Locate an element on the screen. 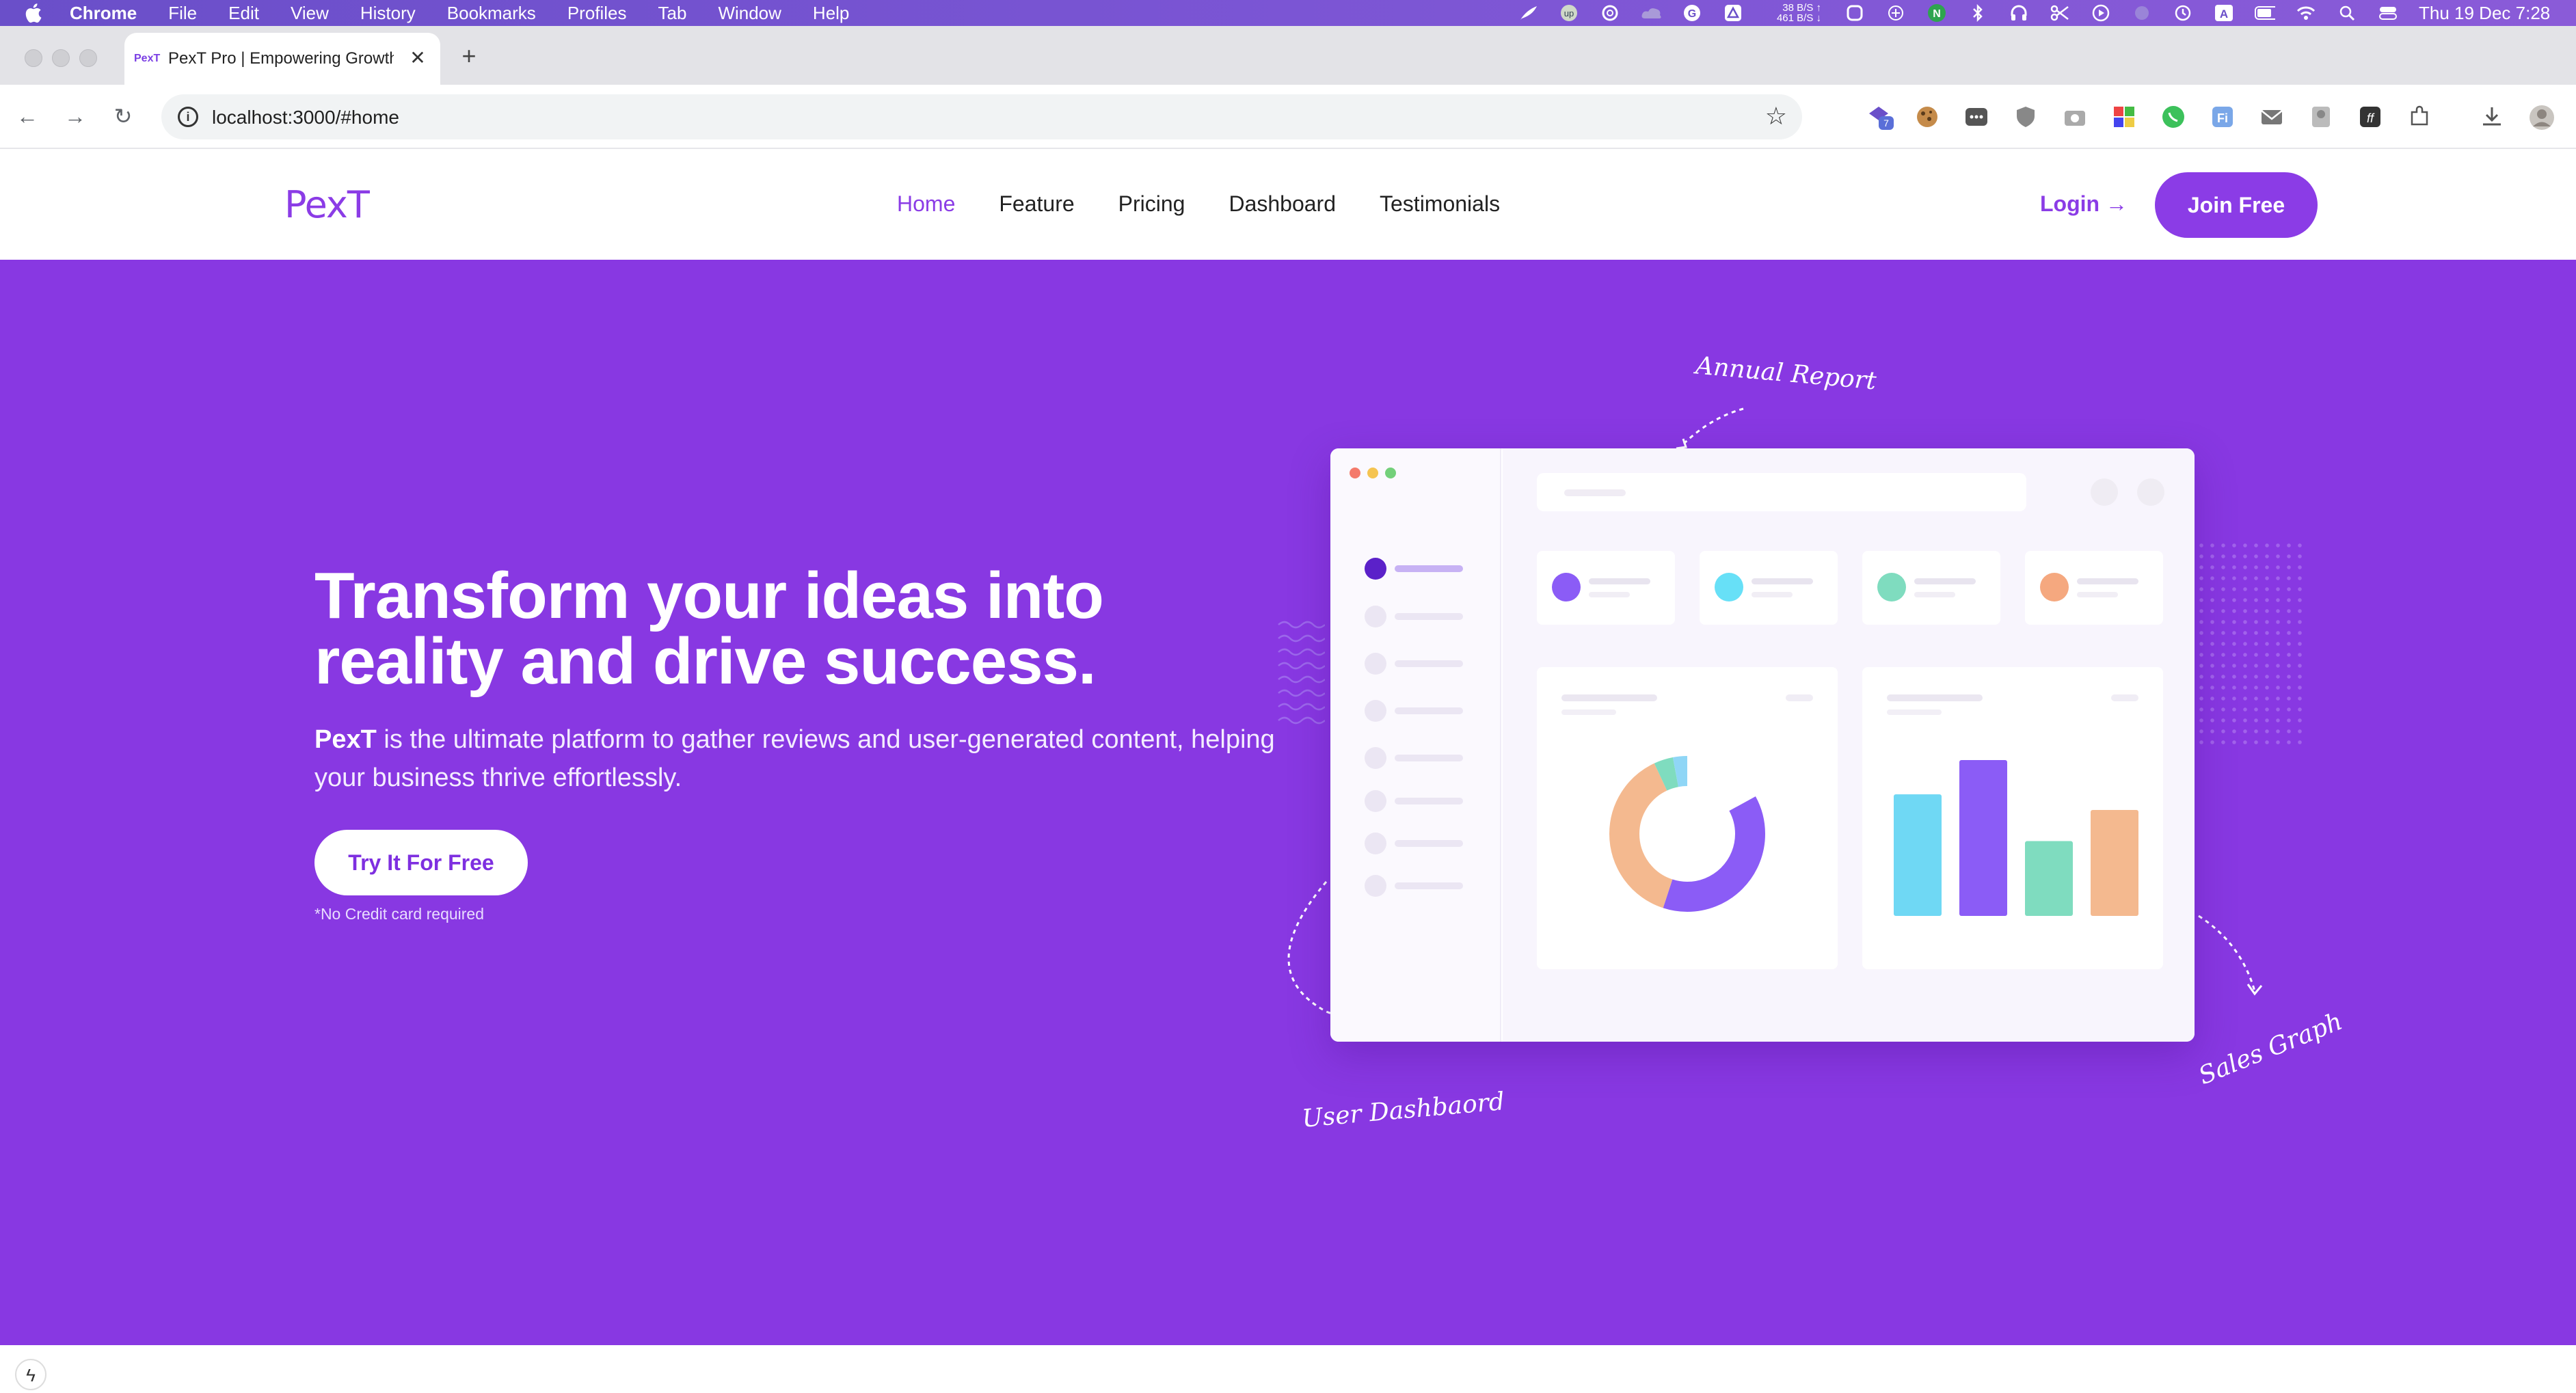  mockup-donut-panel is located at coordinates (1687, 818).